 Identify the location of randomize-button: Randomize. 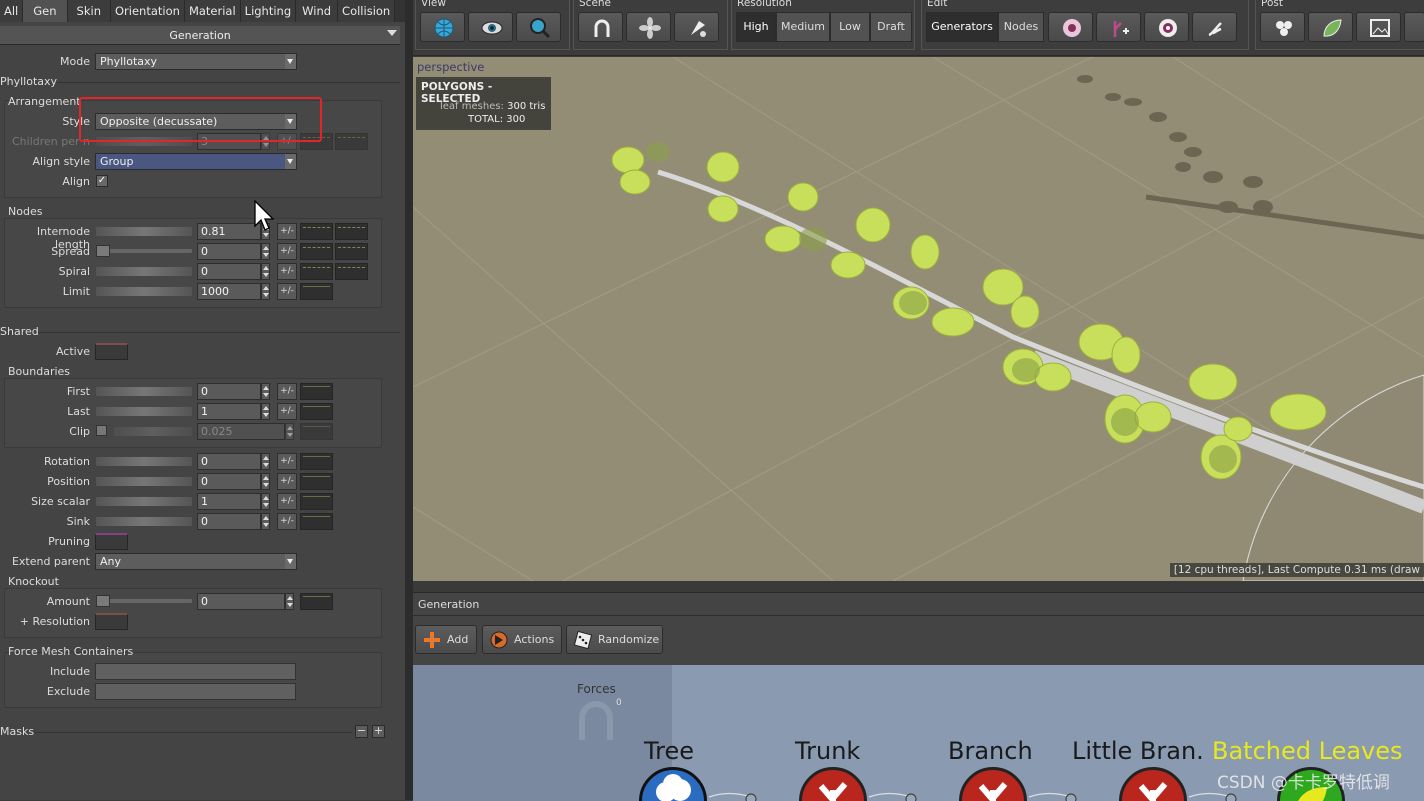
(614, 639).